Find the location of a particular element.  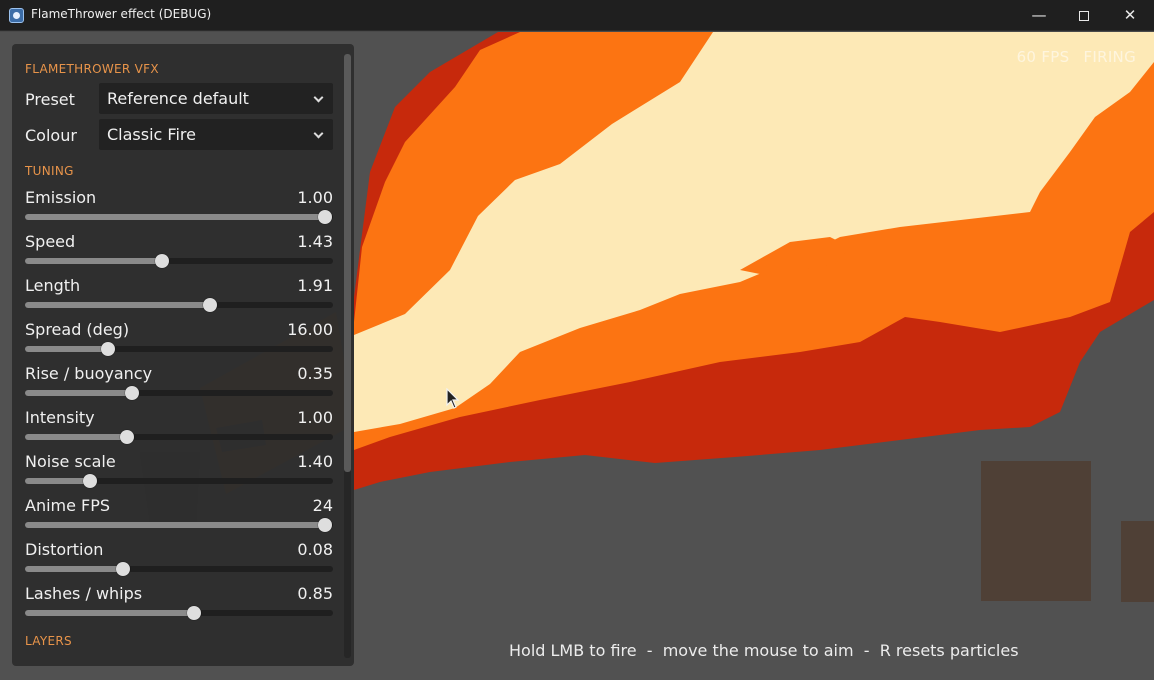

param-row: Speed 1.43 is located at coordinates (179, 254).